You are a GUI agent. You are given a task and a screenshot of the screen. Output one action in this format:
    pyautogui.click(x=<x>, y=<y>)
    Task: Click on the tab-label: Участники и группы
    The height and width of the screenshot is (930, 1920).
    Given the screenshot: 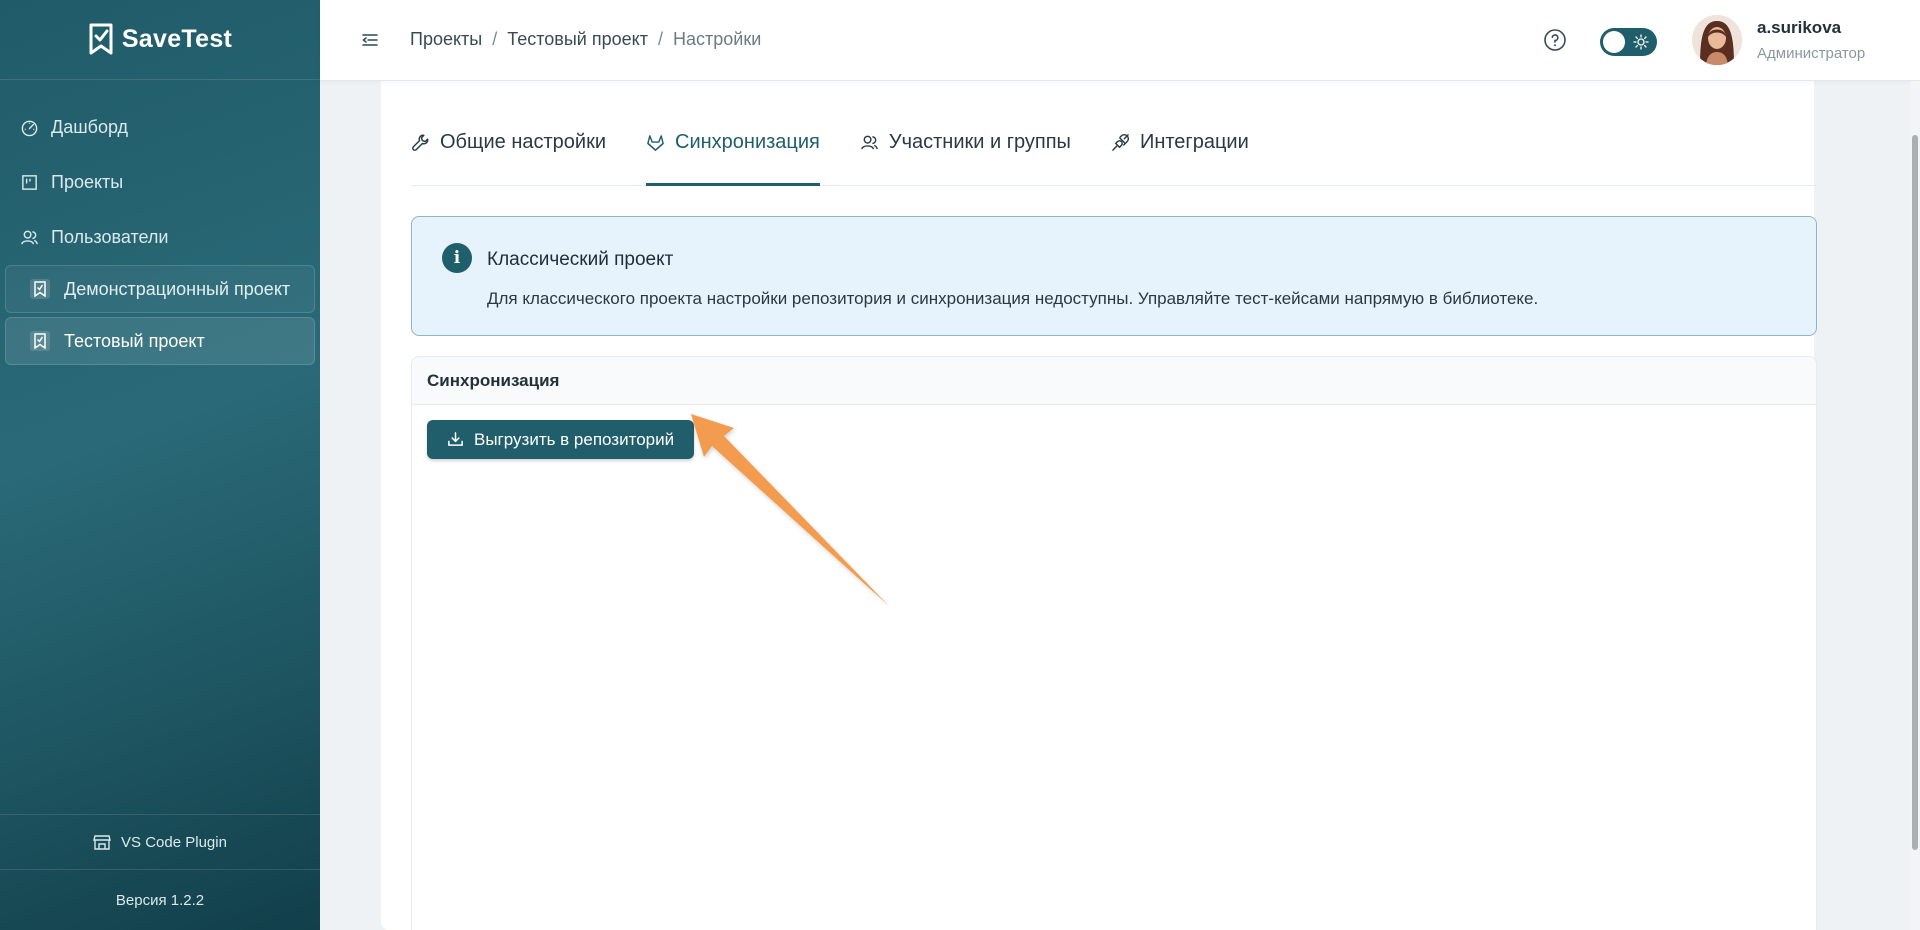 What is the action you would take?
    pyautogui.click(x=979, y=142)
    